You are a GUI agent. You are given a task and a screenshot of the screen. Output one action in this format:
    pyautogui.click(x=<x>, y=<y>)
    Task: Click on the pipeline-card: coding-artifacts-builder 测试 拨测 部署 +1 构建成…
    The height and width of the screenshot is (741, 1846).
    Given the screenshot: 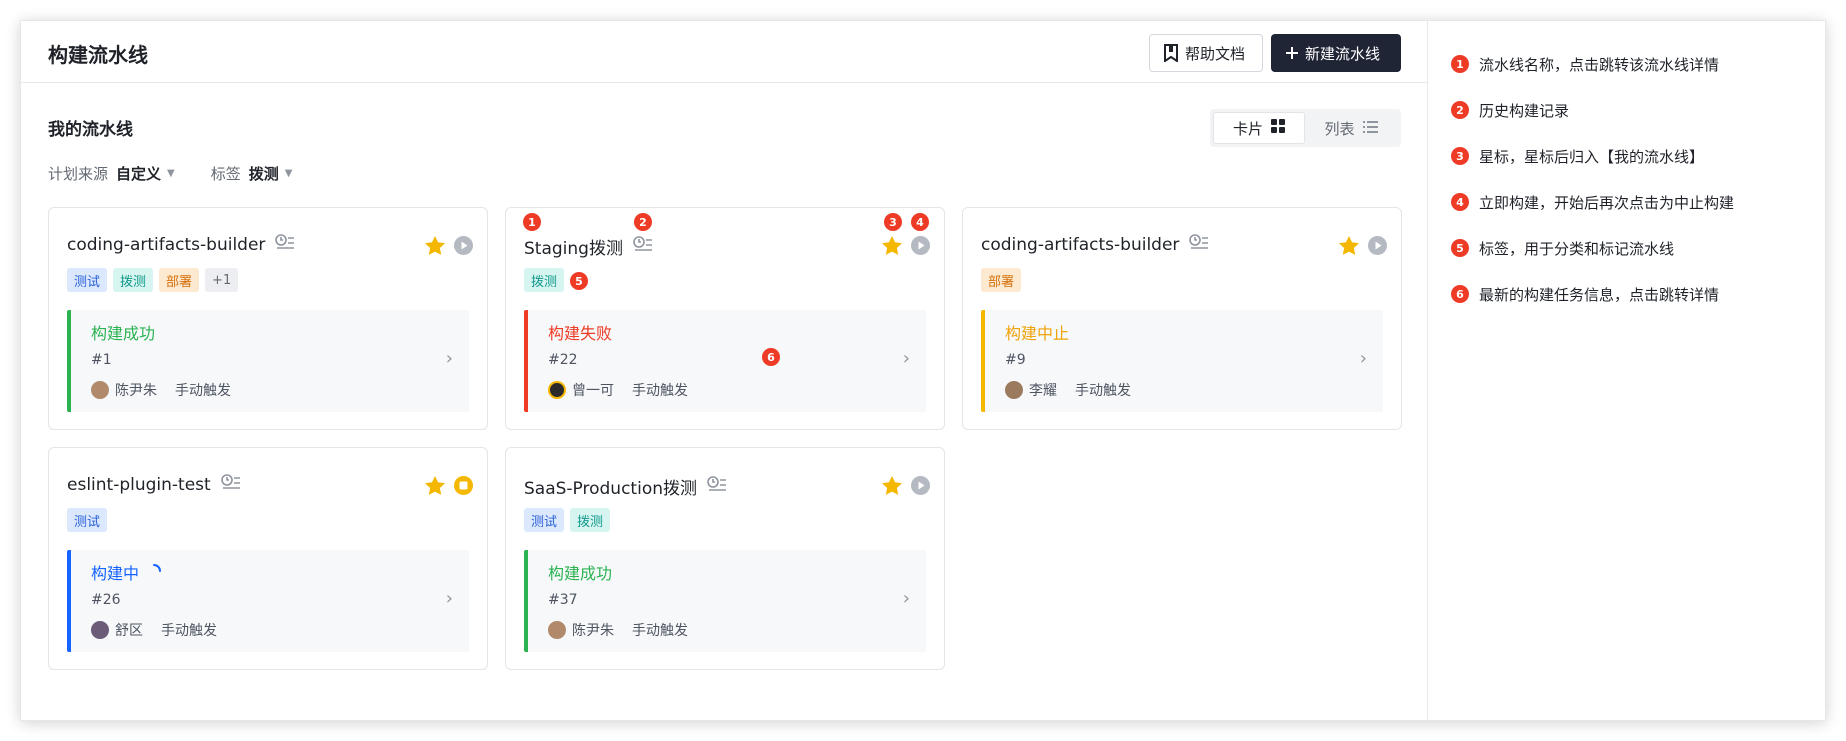 What is the action you would take?
    pyautogui.click(x=268, y=318)
    